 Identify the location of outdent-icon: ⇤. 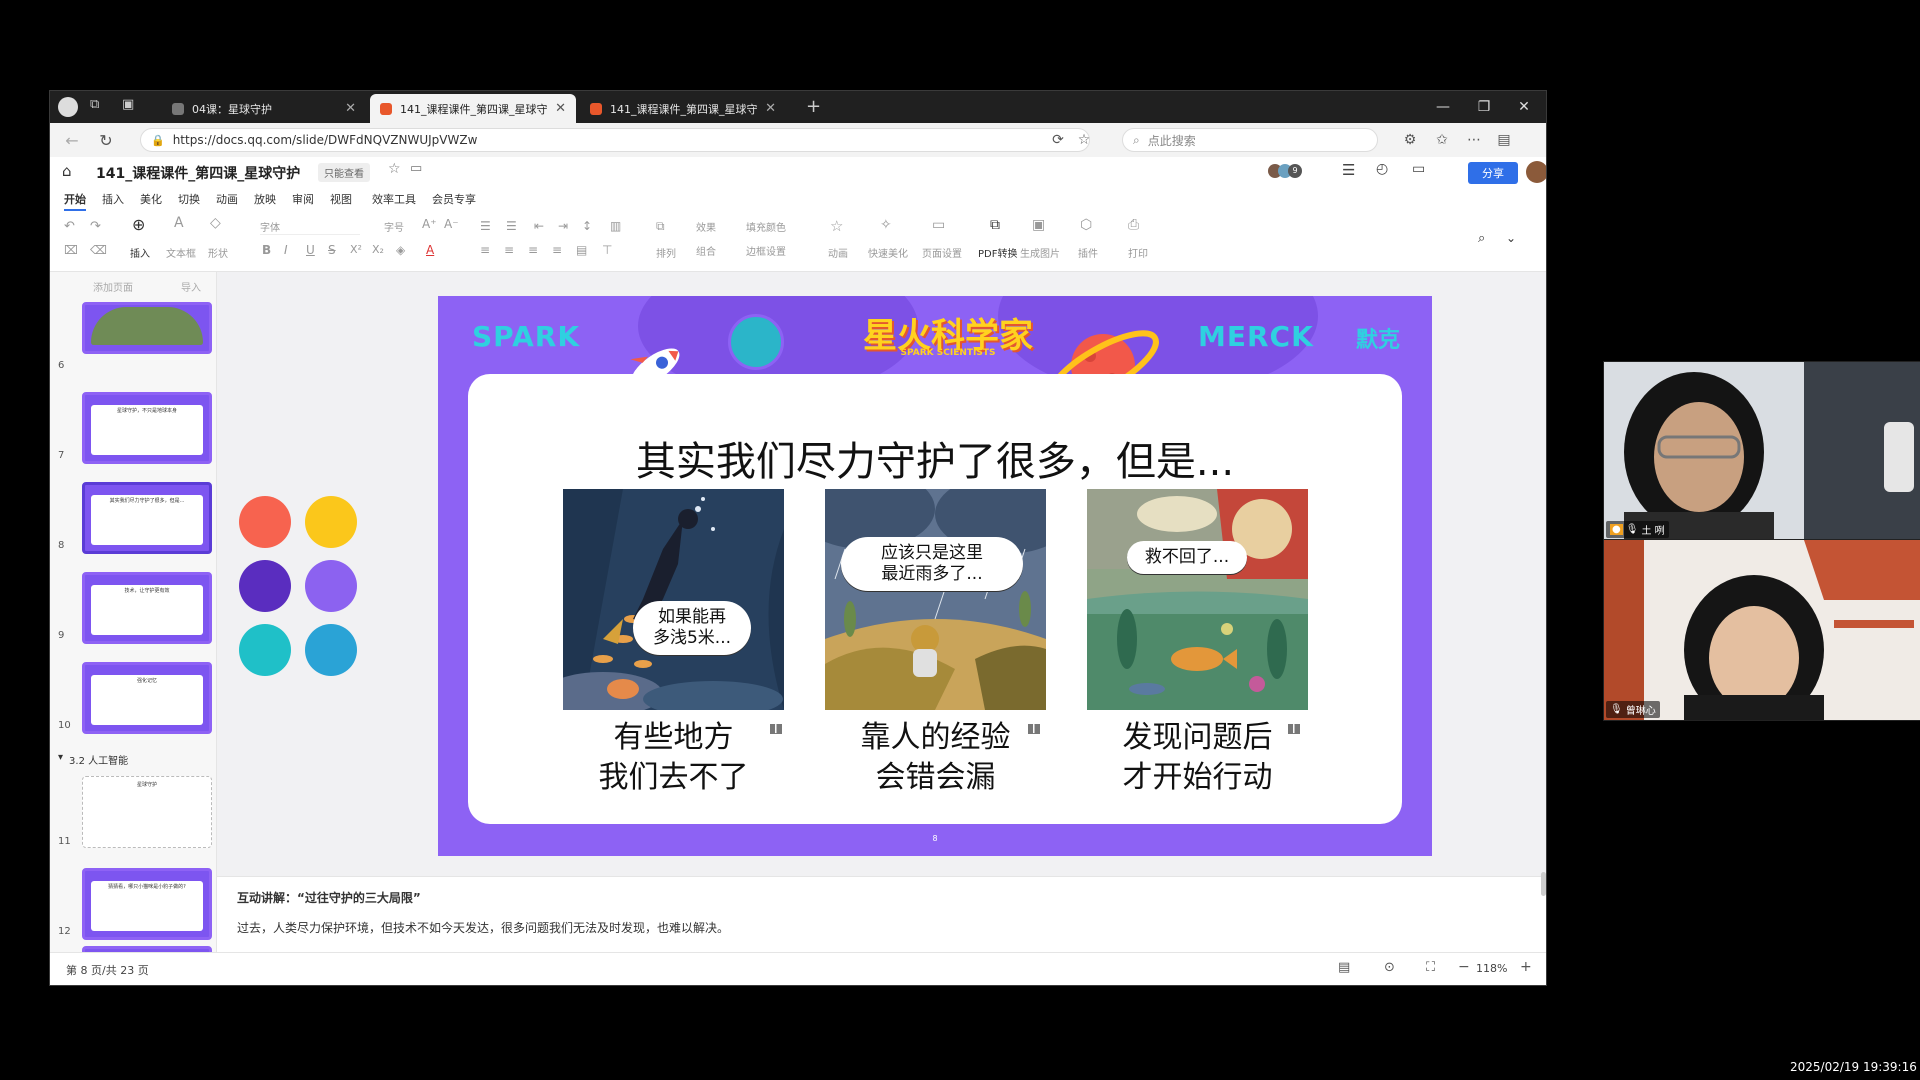
(539, 226).